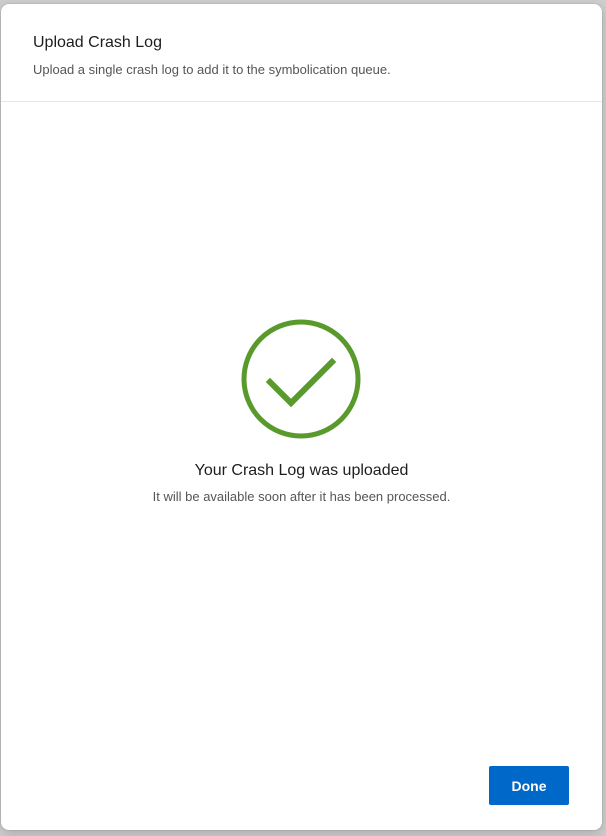 Image resolution: width=606 pixels, height=836 pixels. I want to click on dialog-title: Upload Crash Log, so click(97, 42).